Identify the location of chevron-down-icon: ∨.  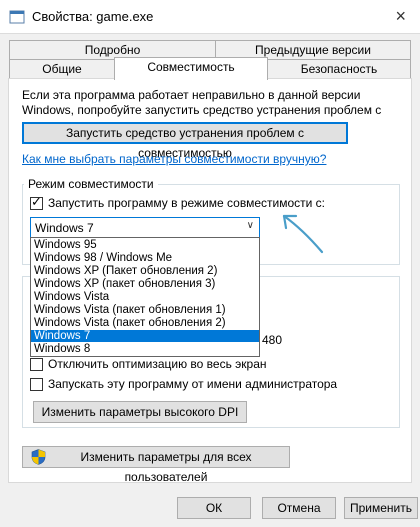
(250, 225).